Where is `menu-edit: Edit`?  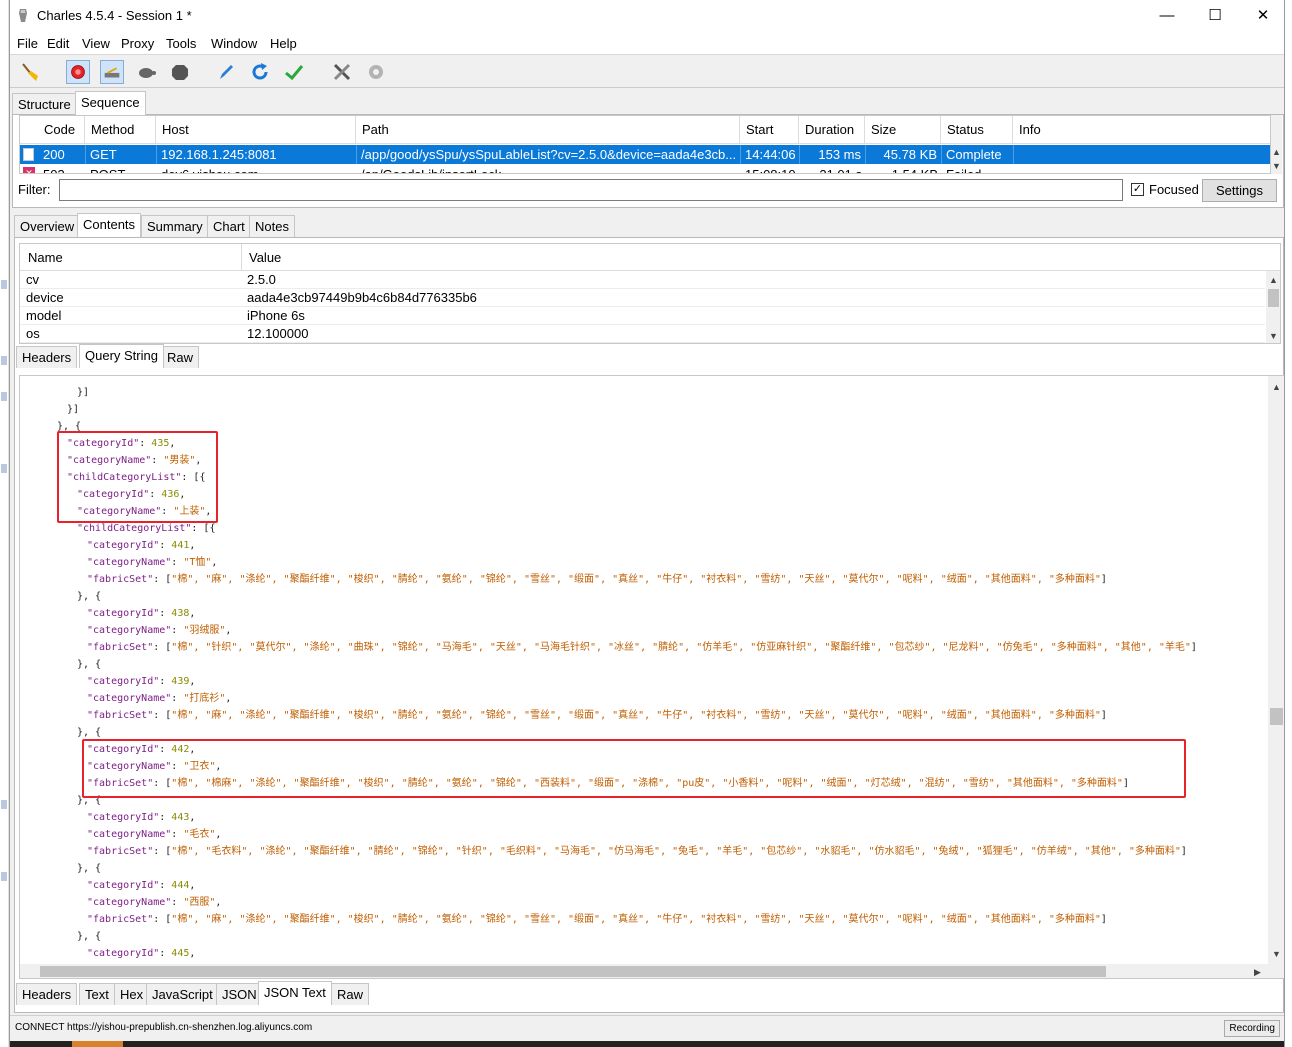
menu-edit: Edit is located at coordinates (58, 43).